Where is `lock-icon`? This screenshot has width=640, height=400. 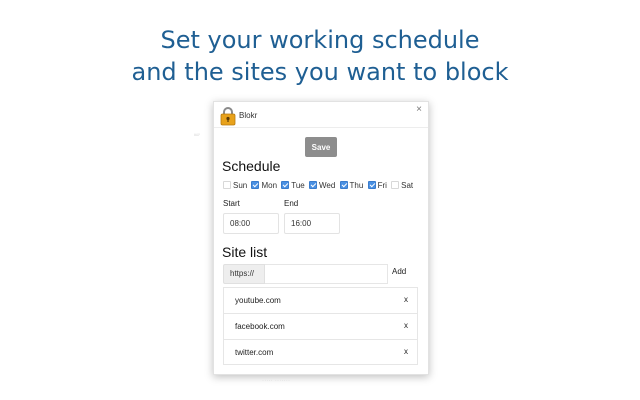
lock-icon is located at coordinates (228, 116).